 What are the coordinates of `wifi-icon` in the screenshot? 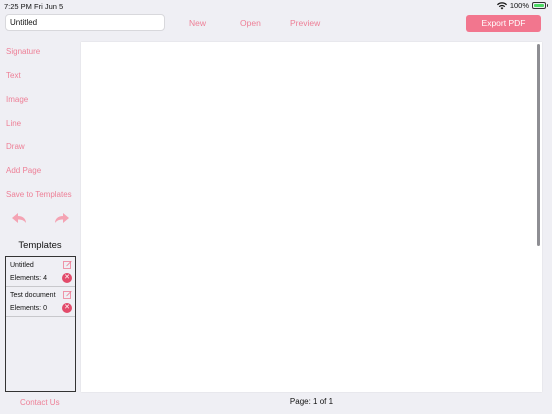 It's located at (501, 5).